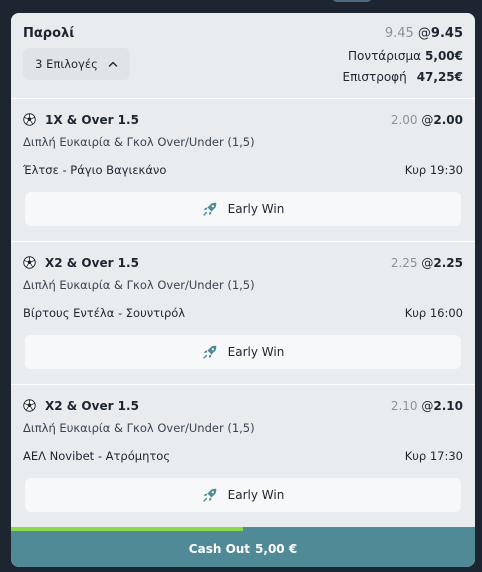 The width and height of the screenshot is (482, 572). Describe the element at coordinates (94, 170) in the screenshot. I see `leg-event: Έλτσε - Ράγιο Βαγιεκάνο` at that location.